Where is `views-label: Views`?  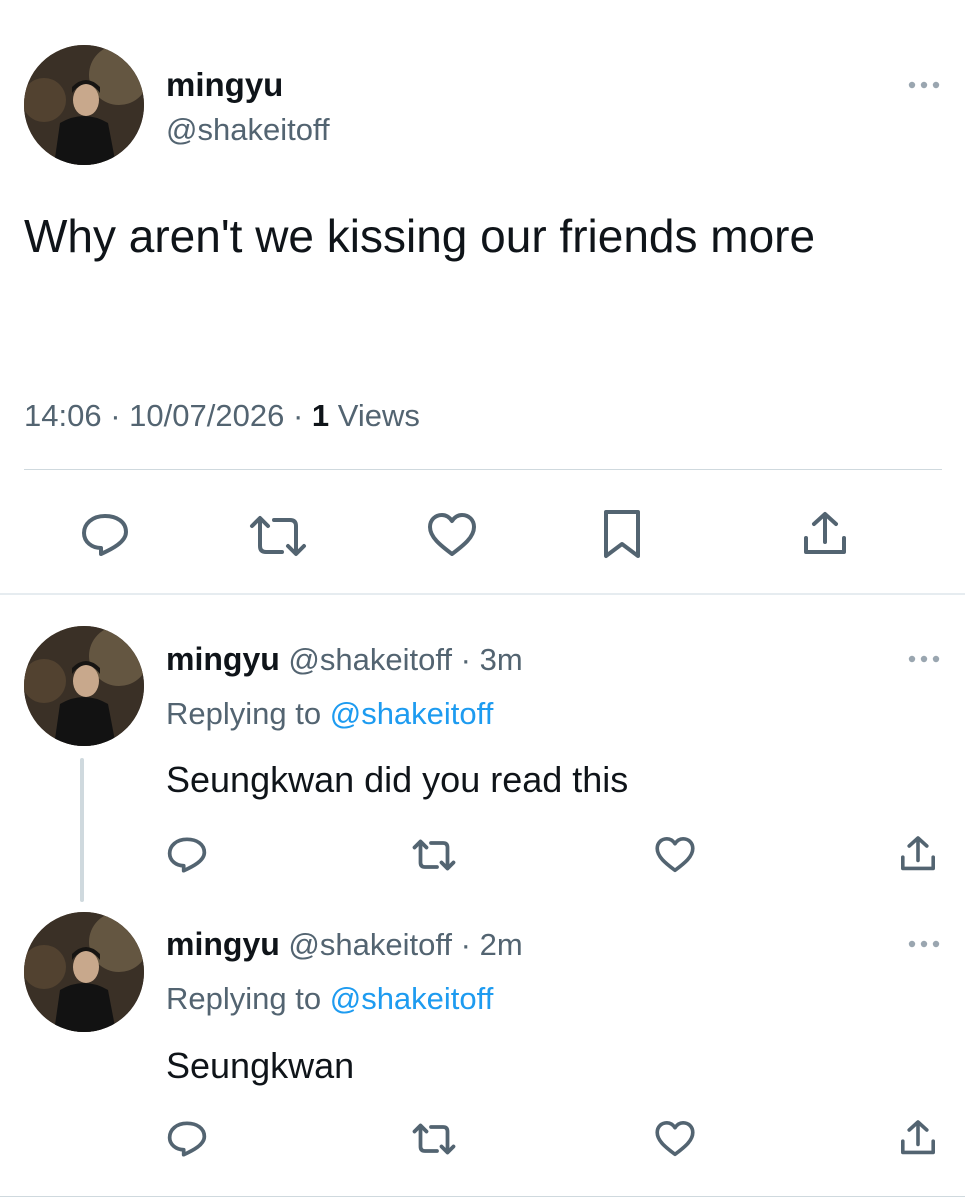
views-label: Views is located at coordinates (379, 415).